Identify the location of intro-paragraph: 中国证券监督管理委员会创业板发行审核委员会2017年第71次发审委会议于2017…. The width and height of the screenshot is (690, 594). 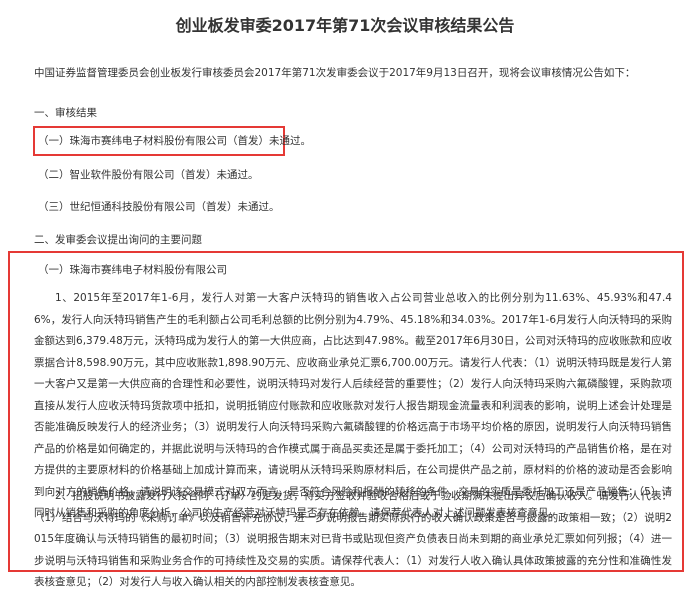
(335, 73).